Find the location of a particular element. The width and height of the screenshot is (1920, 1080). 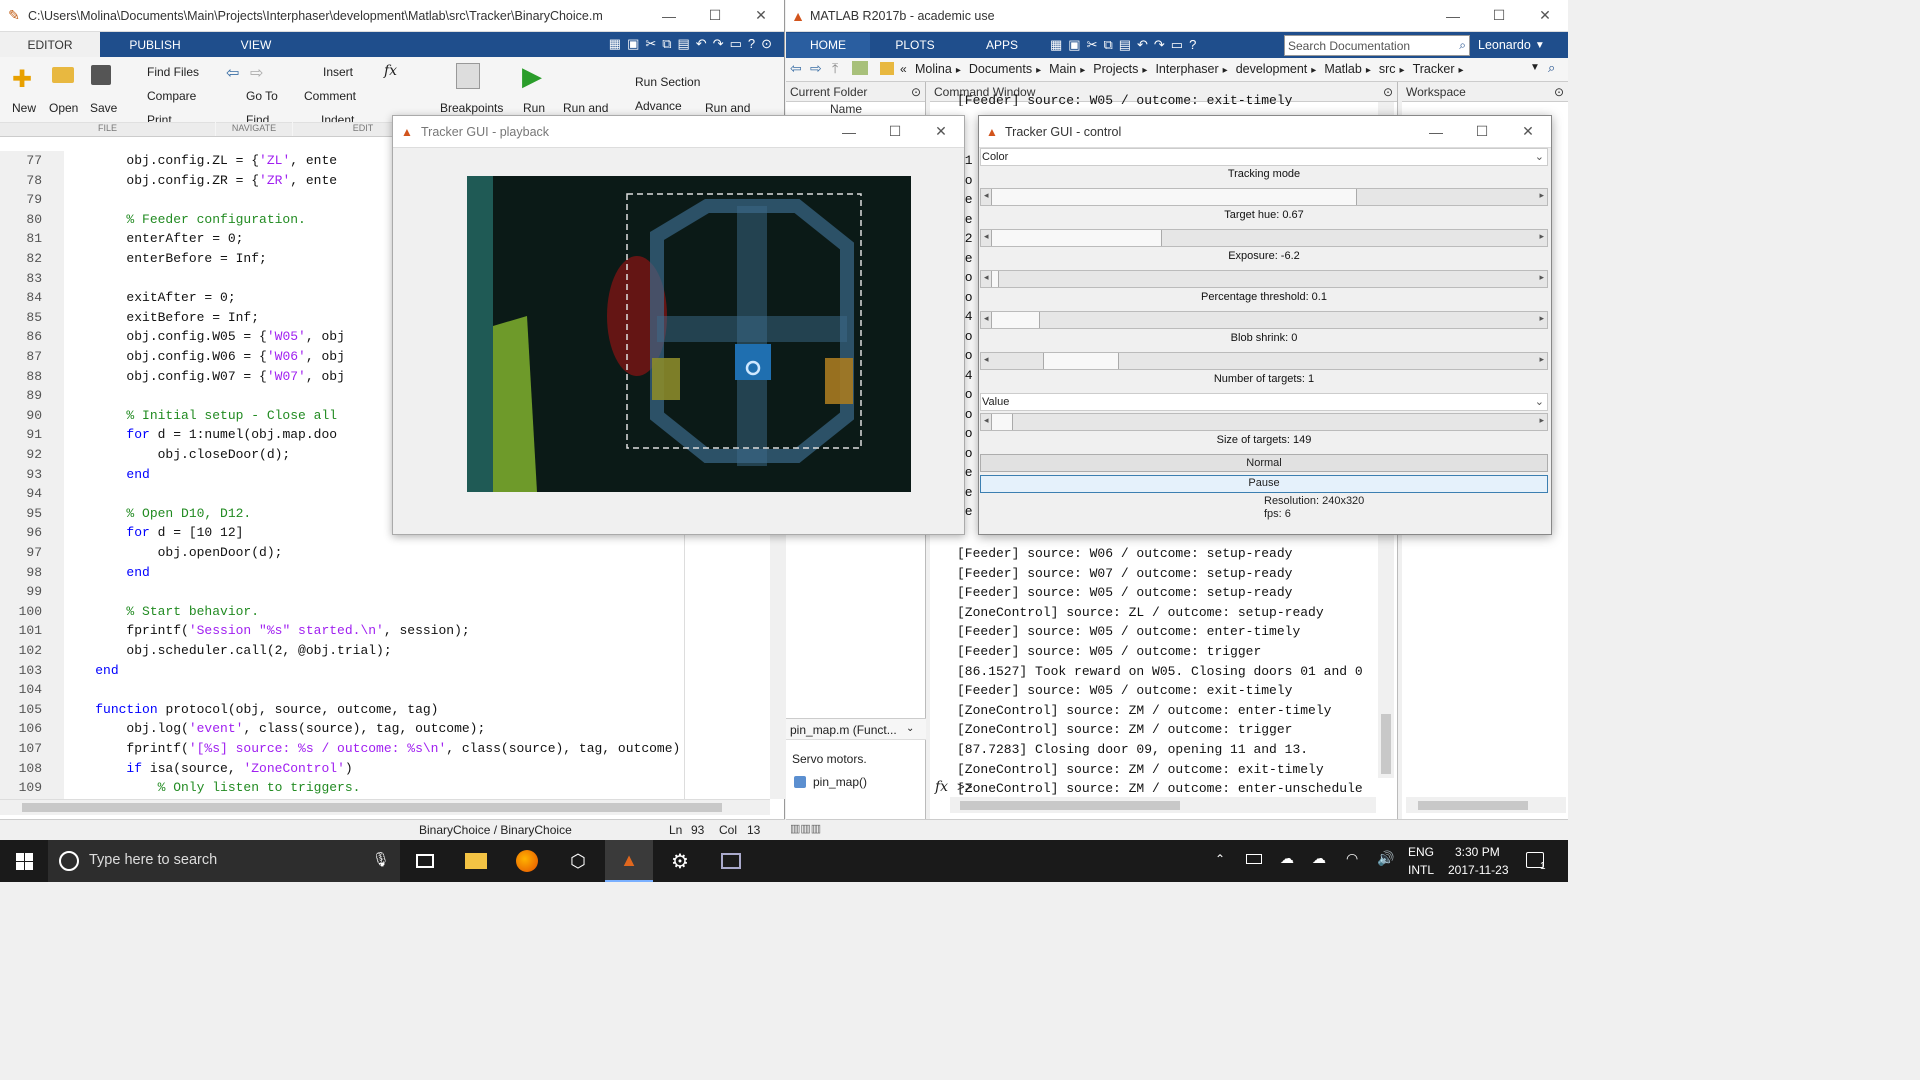

tab-plots: PLOTS is located at coordinates (915, 45).